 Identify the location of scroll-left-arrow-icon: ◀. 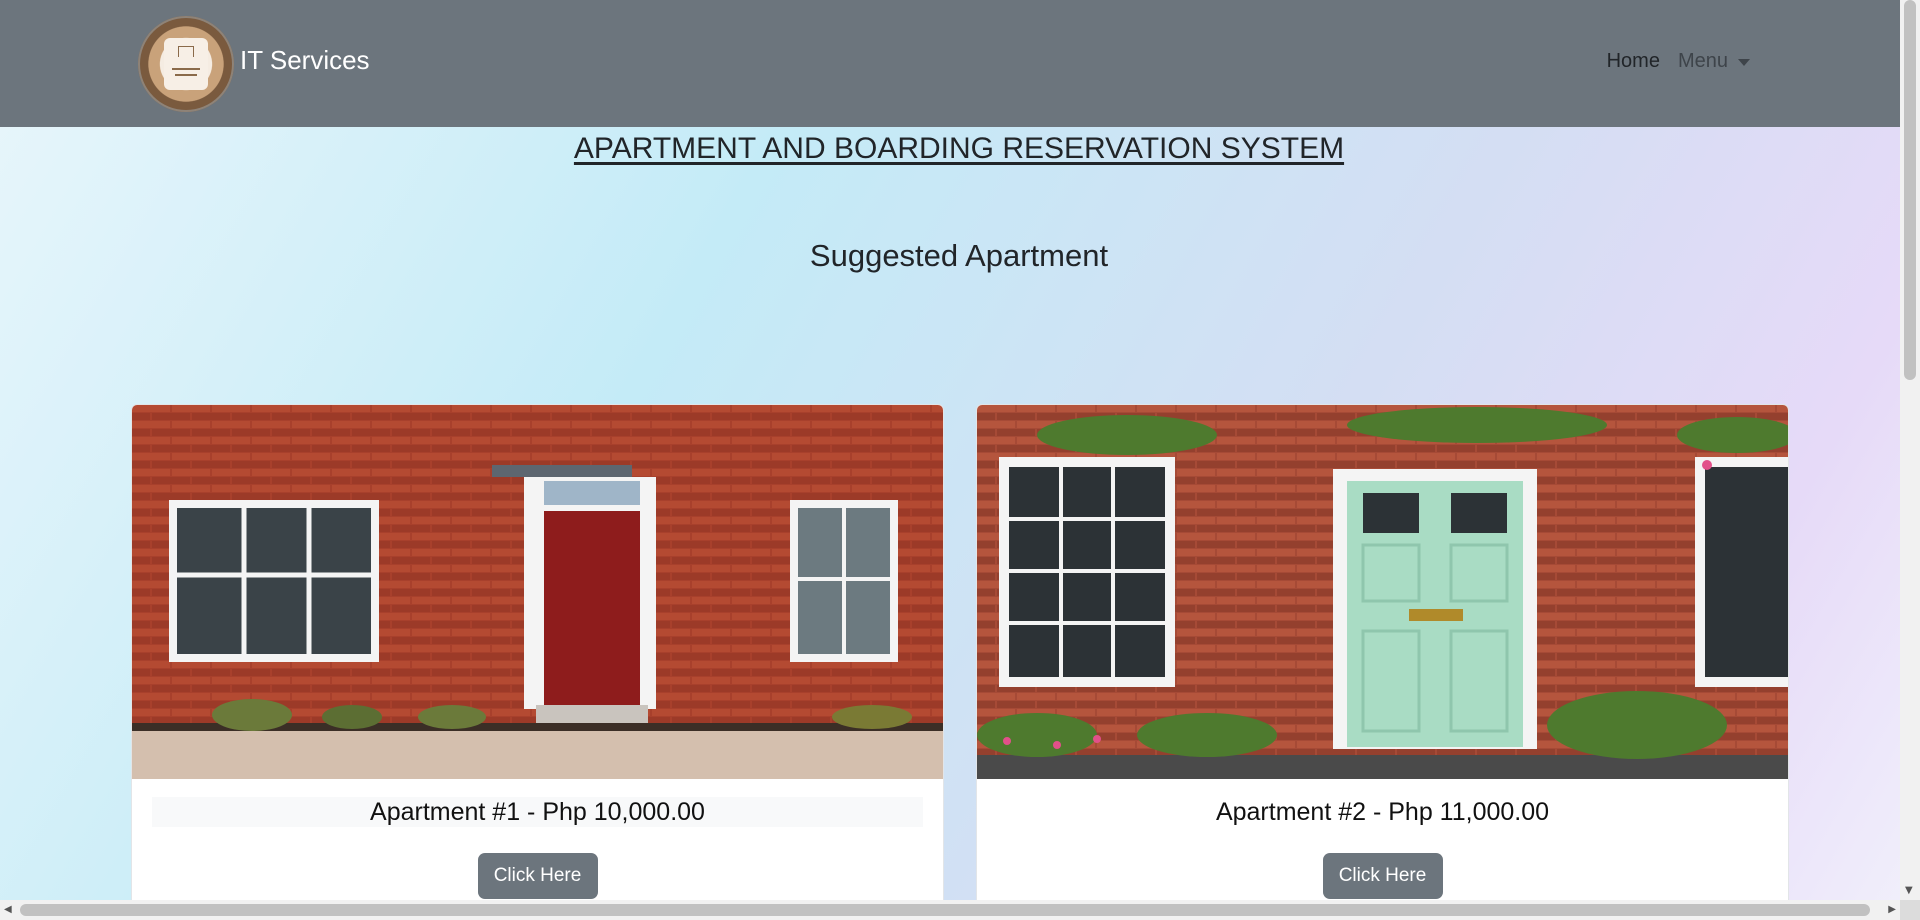
(8, 909).